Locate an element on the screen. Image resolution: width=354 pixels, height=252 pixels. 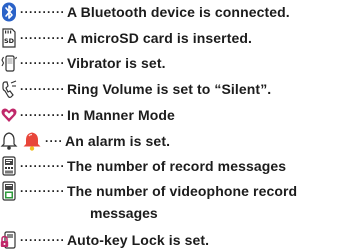
legend-text: Auto-key Lock is set. is located at coordinates (138, 240).